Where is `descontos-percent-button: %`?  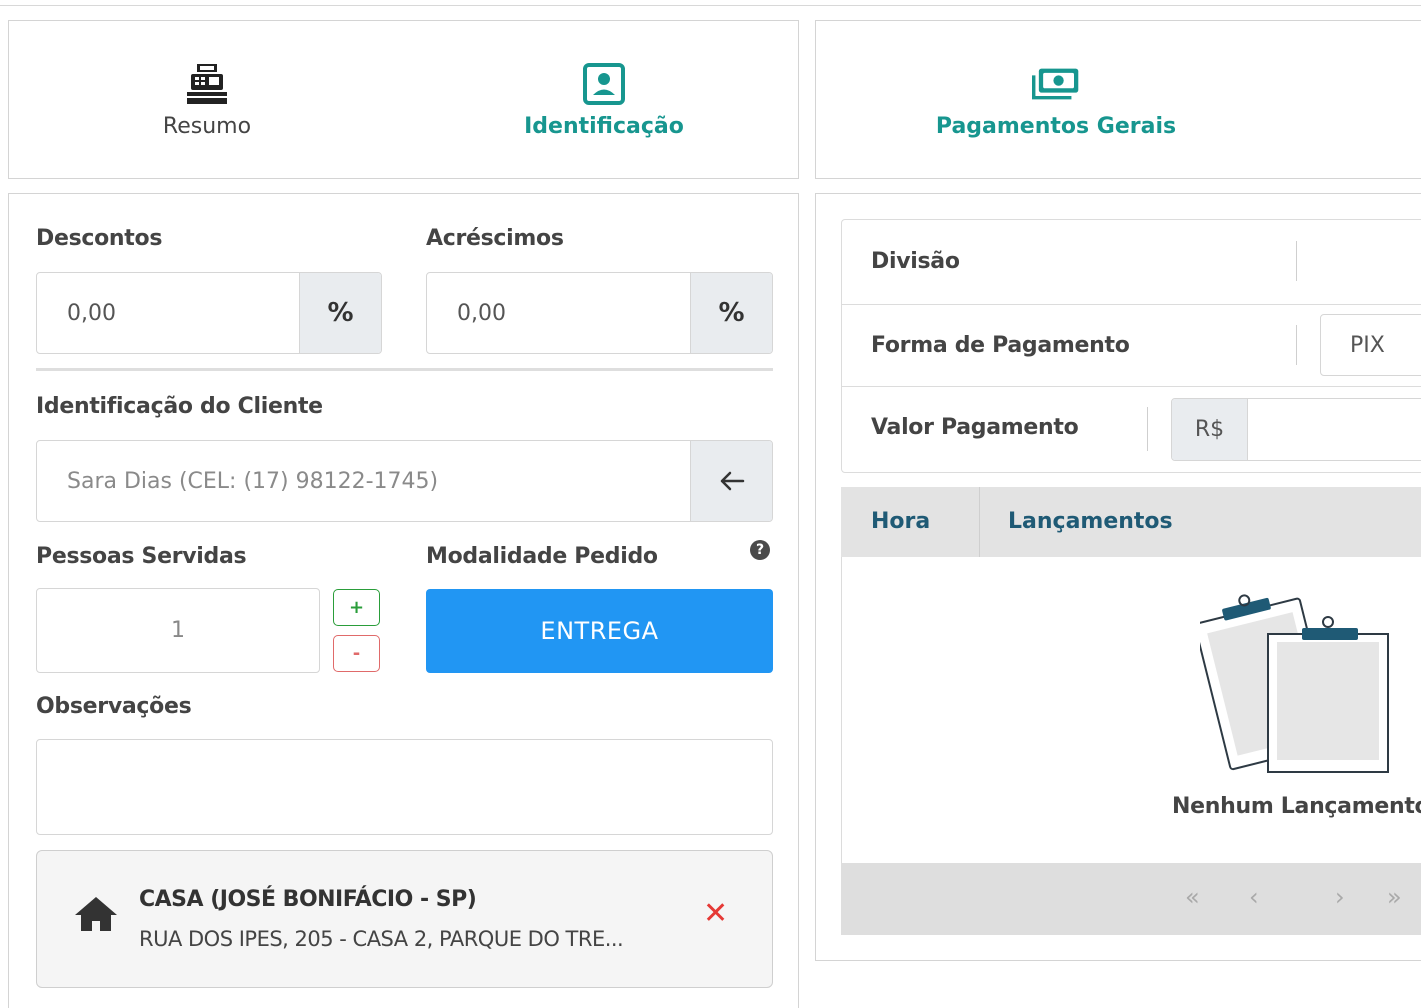 descontos-percent-button: % is located at coordinates (340, 313).